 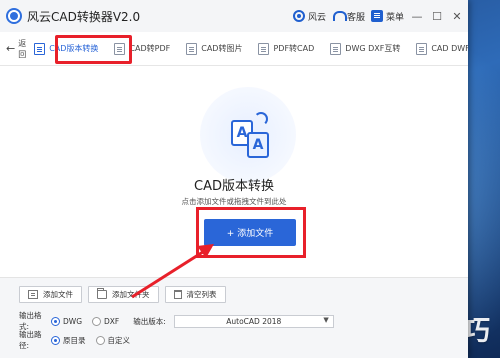 I want to click on convert-illustration: A A, so click(x=248, y=135).